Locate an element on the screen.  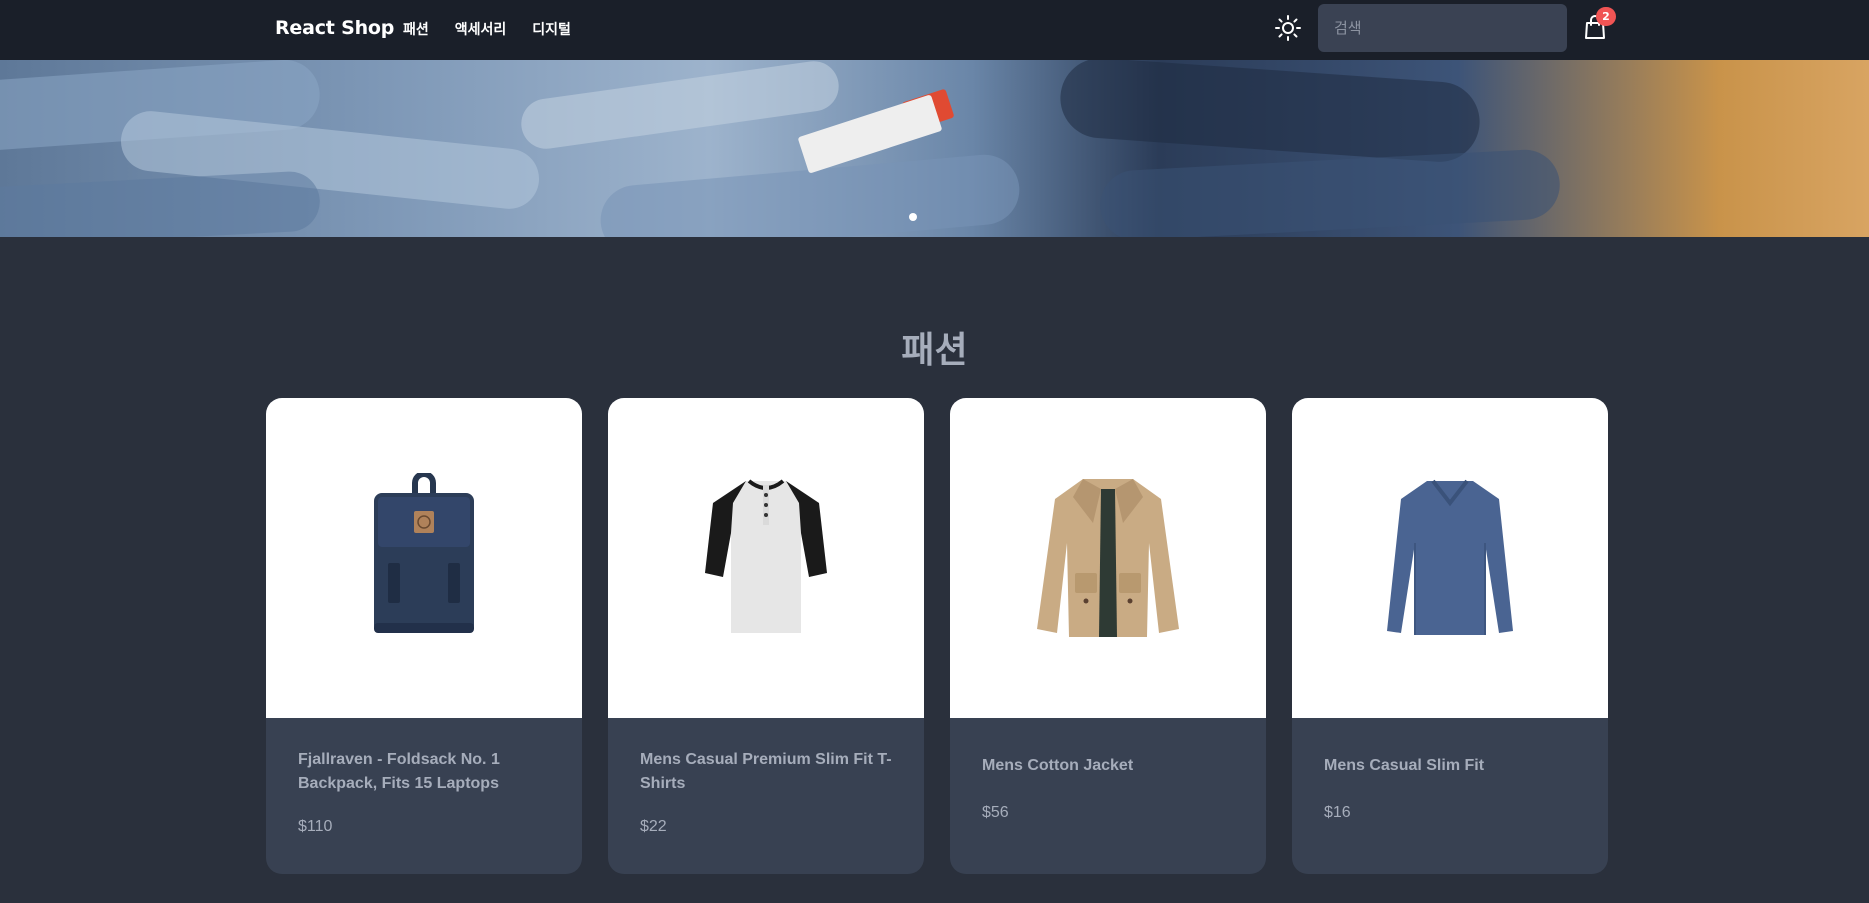
product-title: Mens Casual Slim Fit is located at coordinates (1450, 766).